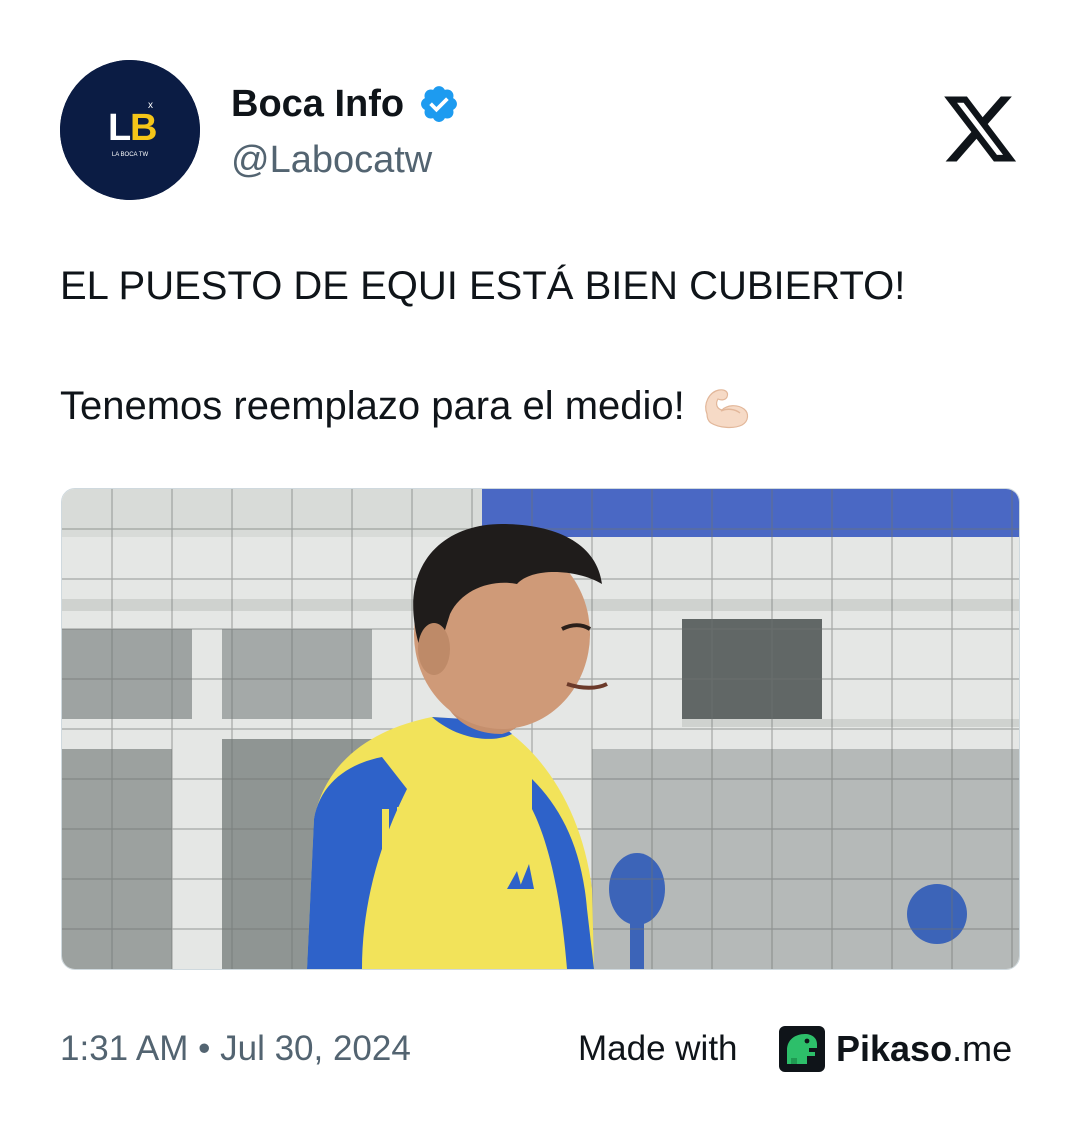  What do you see at coordinates (372, 406) in the screenshot?
I see `tweet-text-line-2-text: Tenemos reemplazo para el medio!` at bounding box center [372, 406].